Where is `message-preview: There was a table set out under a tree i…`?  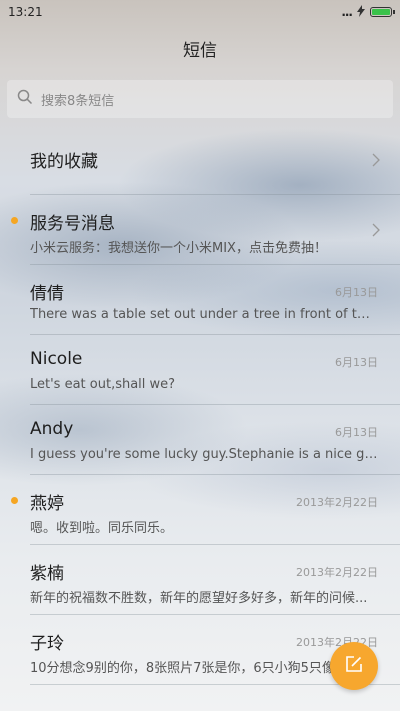 message-preview: There was a table set out under a tree i… is located at coordinates (204, 314).